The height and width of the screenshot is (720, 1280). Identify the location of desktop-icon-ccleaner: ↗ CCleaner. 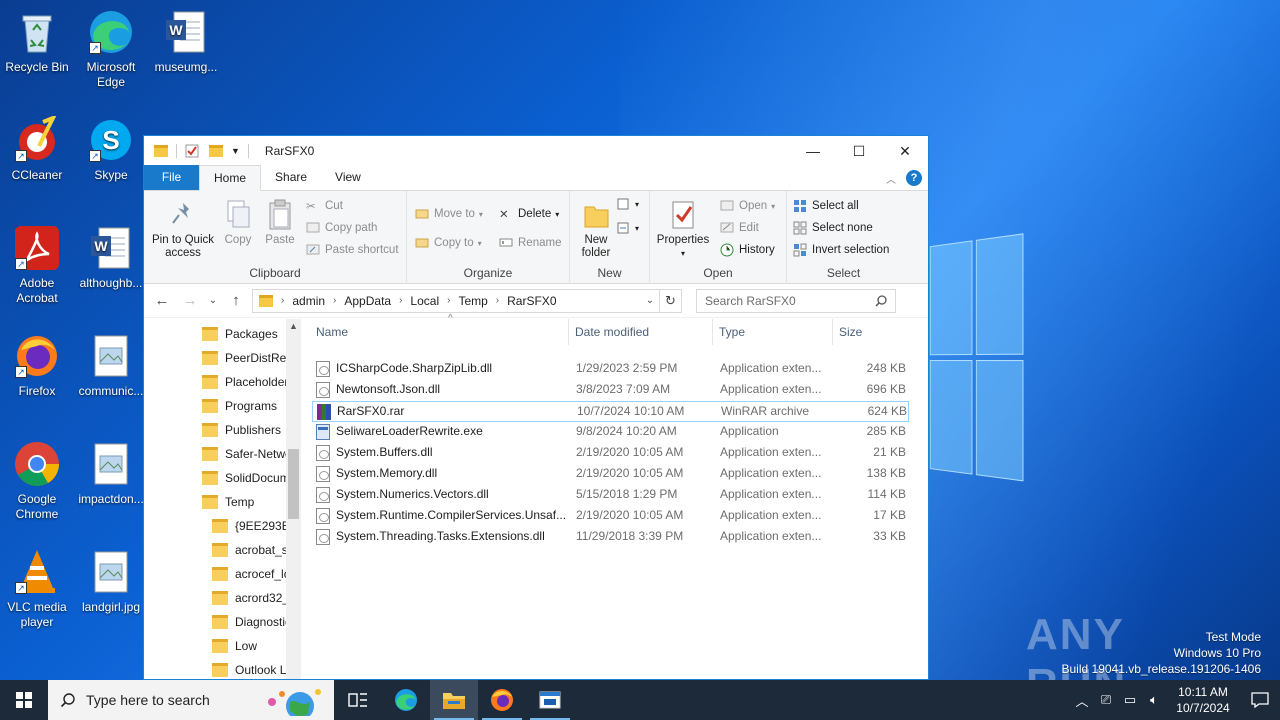
(37, 148).